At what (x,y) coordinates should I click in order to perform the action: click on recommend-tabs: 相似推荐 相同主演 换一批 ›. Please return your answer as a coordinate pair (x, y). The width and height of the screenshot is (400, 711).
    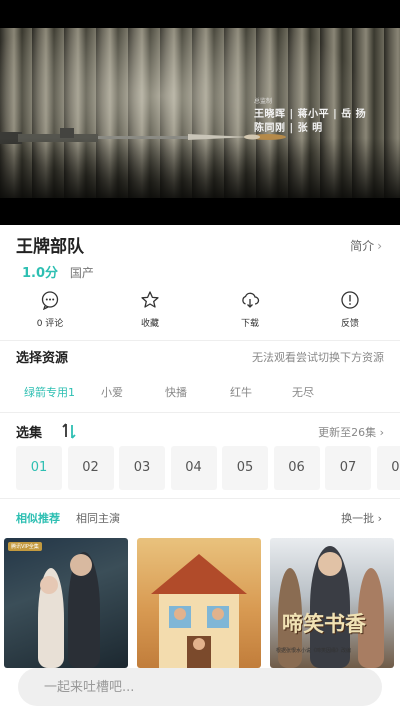
    Looking at the image, I should click on (200, 519).